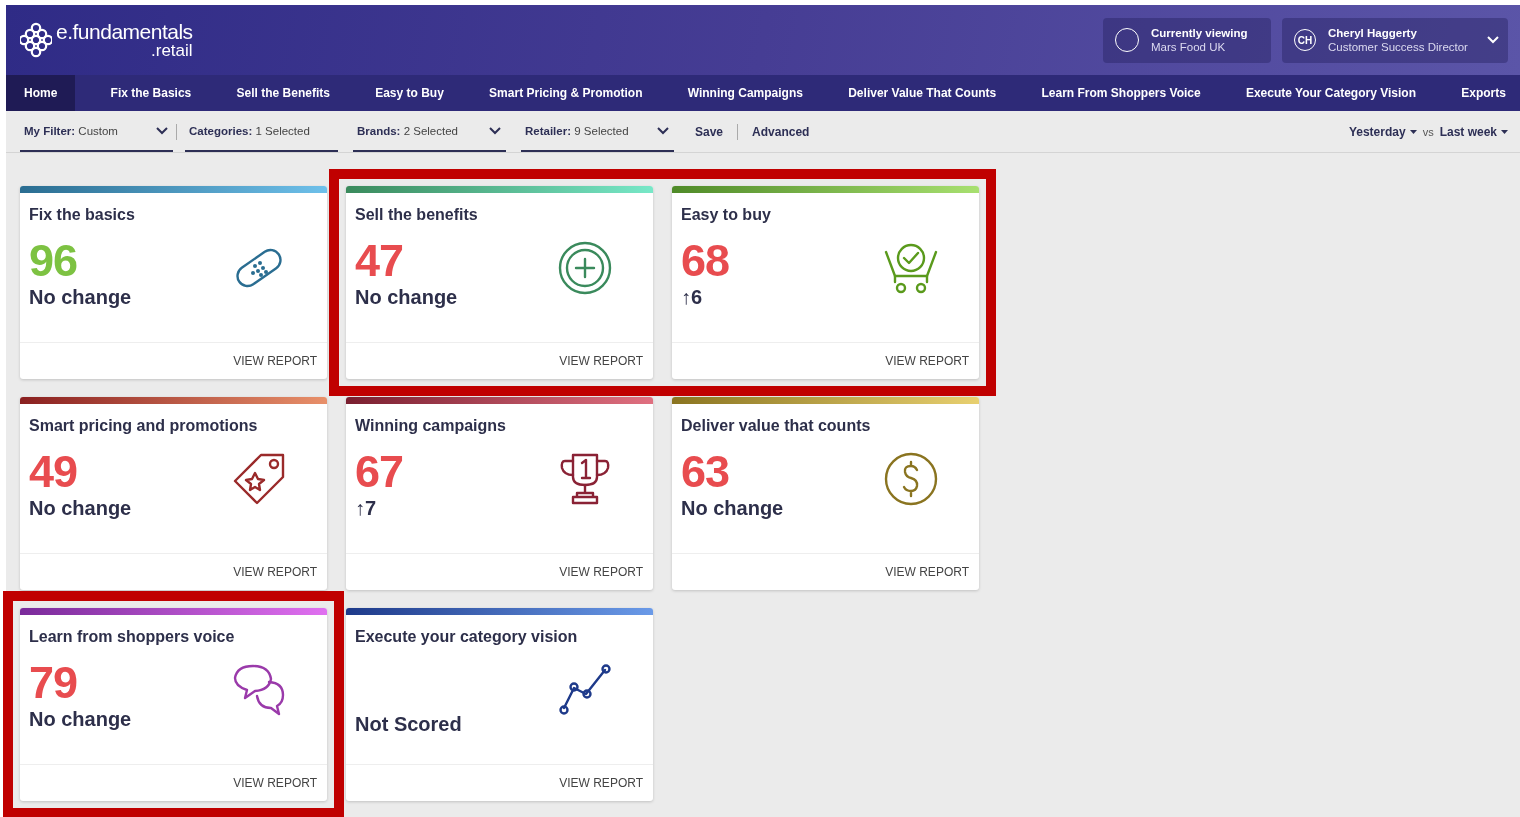  I want to click on nav-tab: Learn From Shoppers Voice, so click(1121, 93).